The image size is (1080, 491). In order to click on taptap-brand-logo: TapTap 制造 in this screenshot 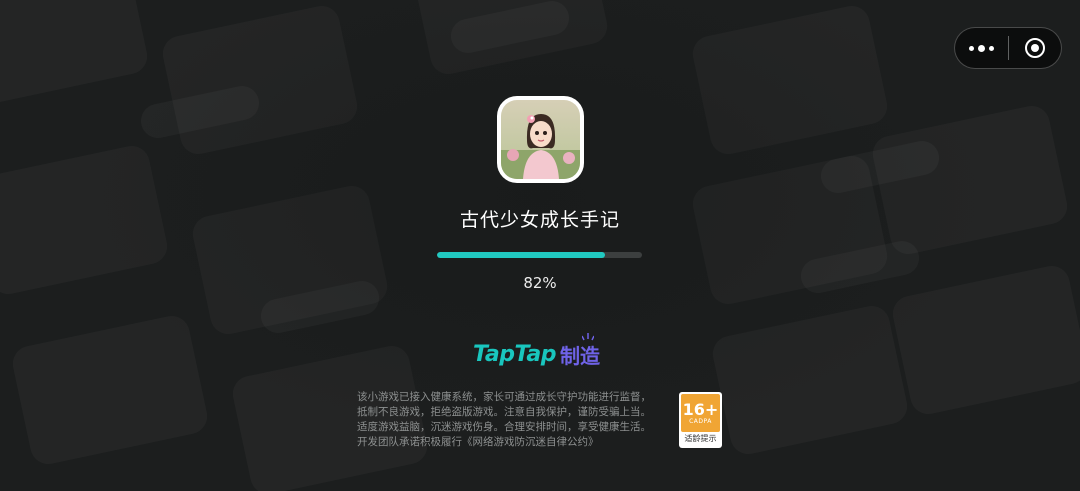, I will do `click(536, 351)`.